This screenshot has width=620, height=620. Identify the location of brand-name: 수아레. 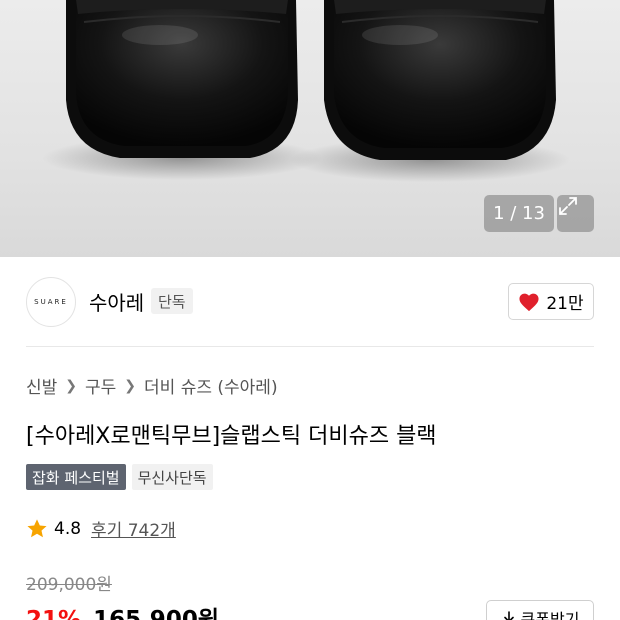
(116, 301).